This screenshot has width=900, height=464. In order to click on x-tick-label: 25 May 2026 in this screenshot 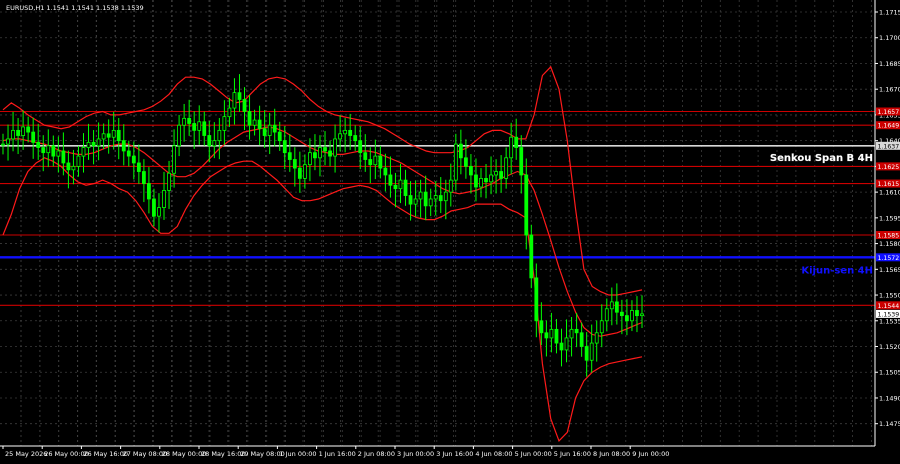, I will do `click(26, 454)`.